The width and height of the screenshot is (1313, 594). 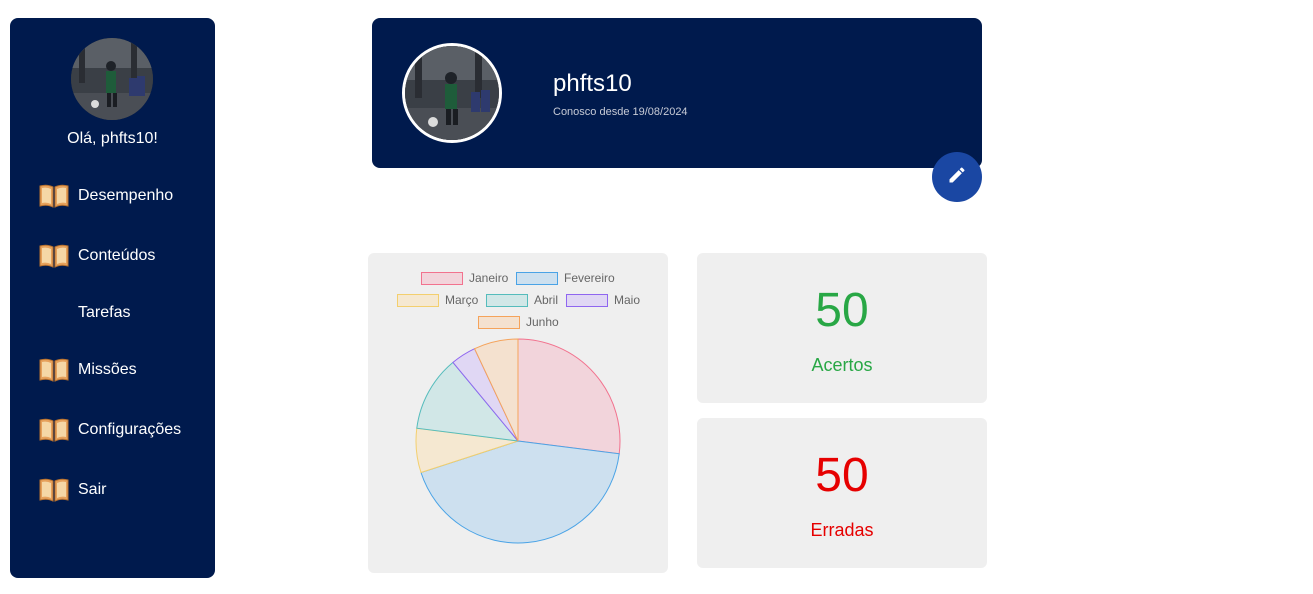 I want to click on sidebar-item-label: Tarefas, so click(x=104, y=312).